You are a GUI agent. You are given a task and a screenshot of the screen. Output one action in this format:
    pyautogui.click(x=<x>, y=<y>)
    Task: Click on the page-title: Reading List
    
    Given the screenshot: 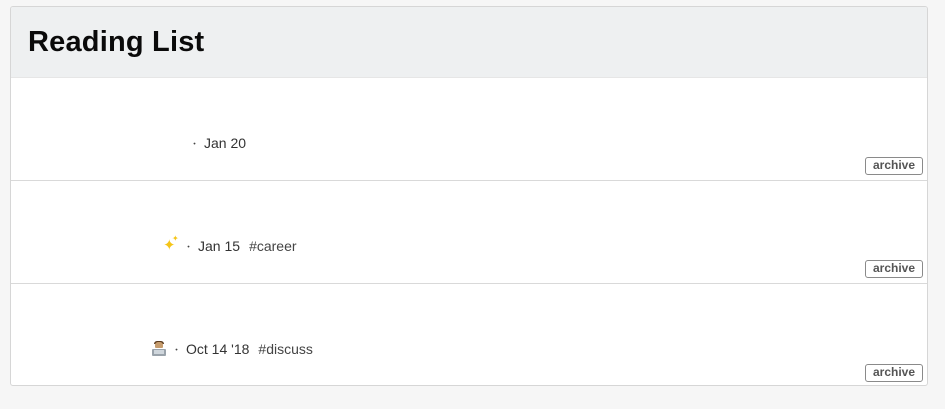 What is the action you would take?
    pyautogui.click(x=116, y=41)
    